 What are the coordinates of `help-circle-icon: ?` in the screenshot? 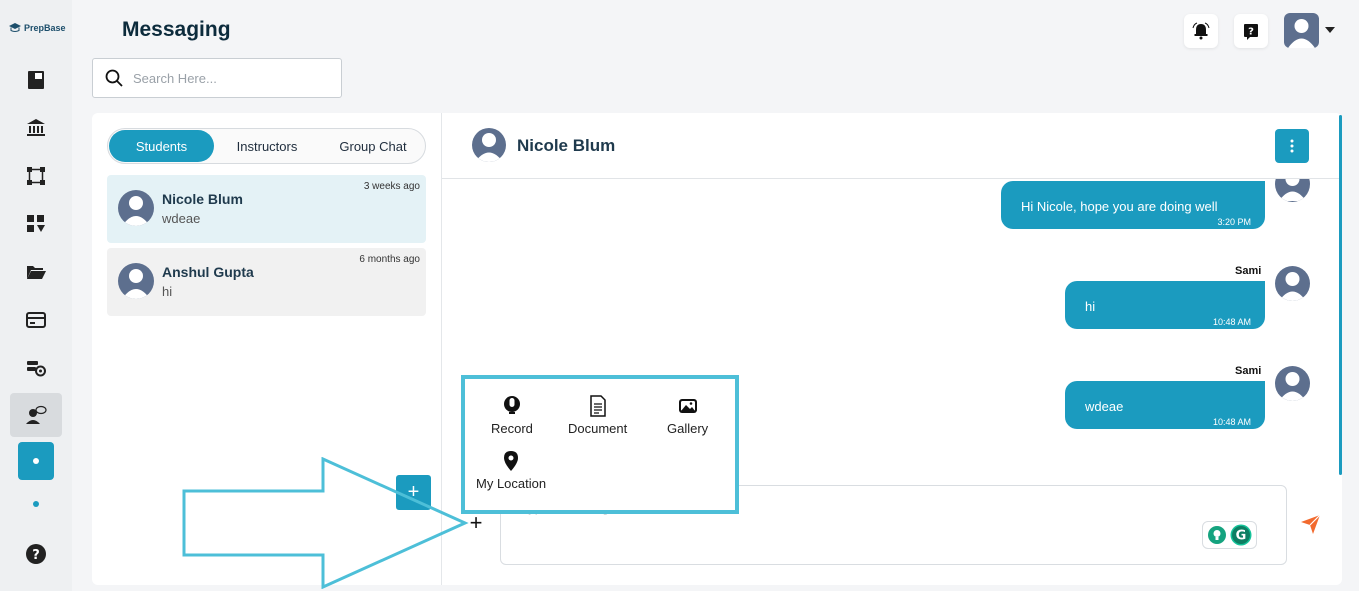 It's located at (36, 554).